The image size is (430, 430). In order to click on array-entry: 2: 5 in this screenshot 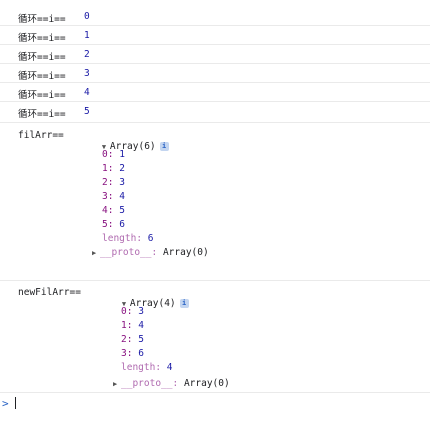, I will do `click(132, 339)`.